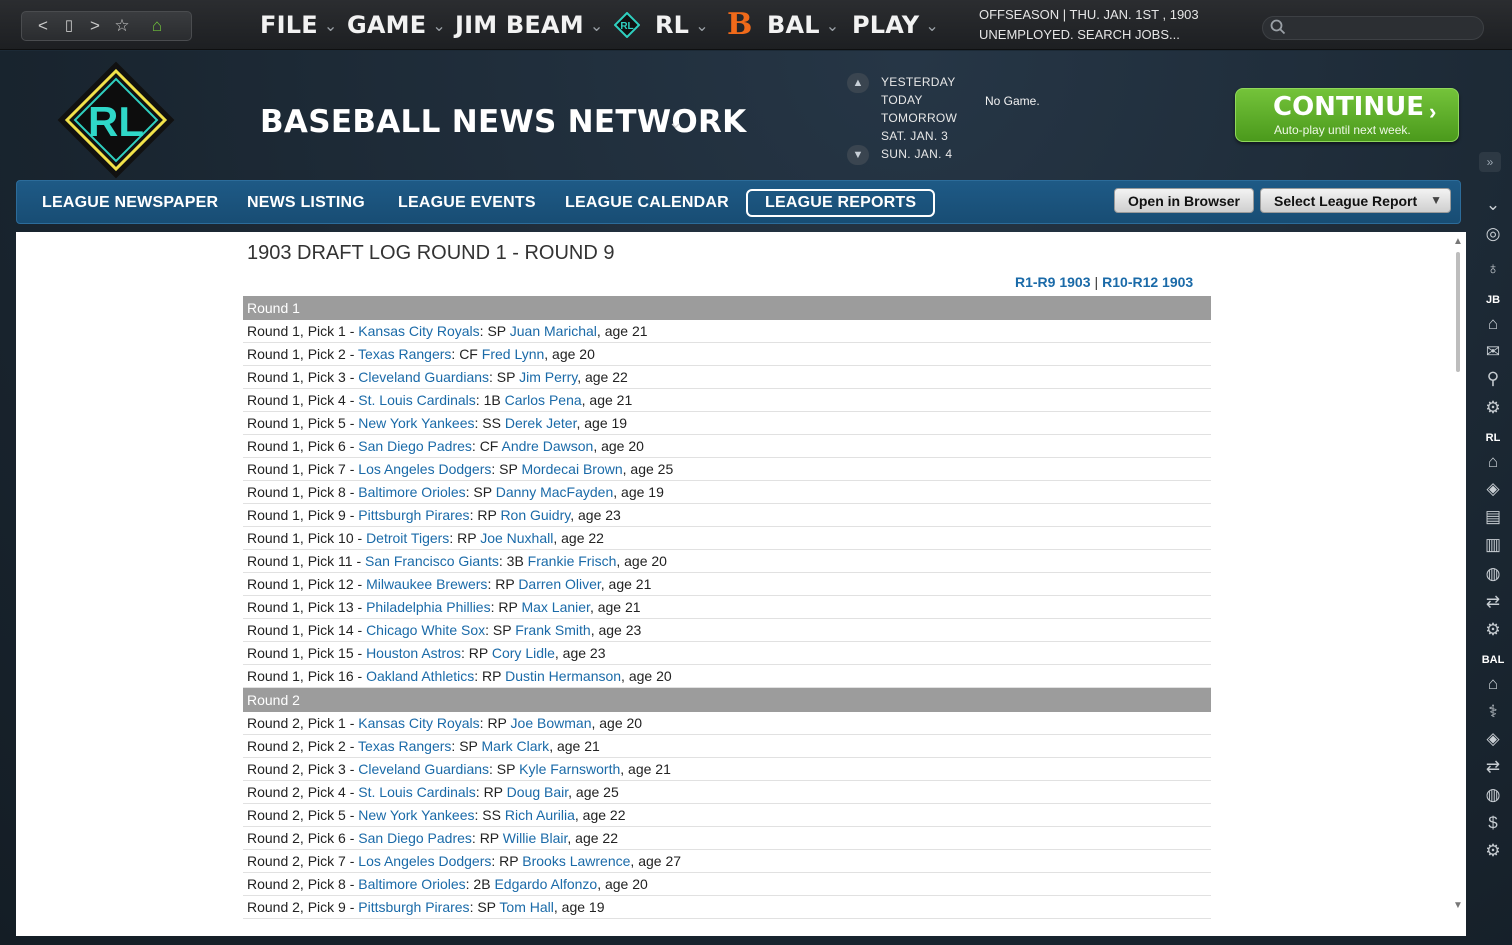 The height and width of the screenshot is (945, 1512). What do you see at coordinates (803, 25) in the screenshot?
I see `menu-team: BAL ⌄` at bounding box center [803, 25].